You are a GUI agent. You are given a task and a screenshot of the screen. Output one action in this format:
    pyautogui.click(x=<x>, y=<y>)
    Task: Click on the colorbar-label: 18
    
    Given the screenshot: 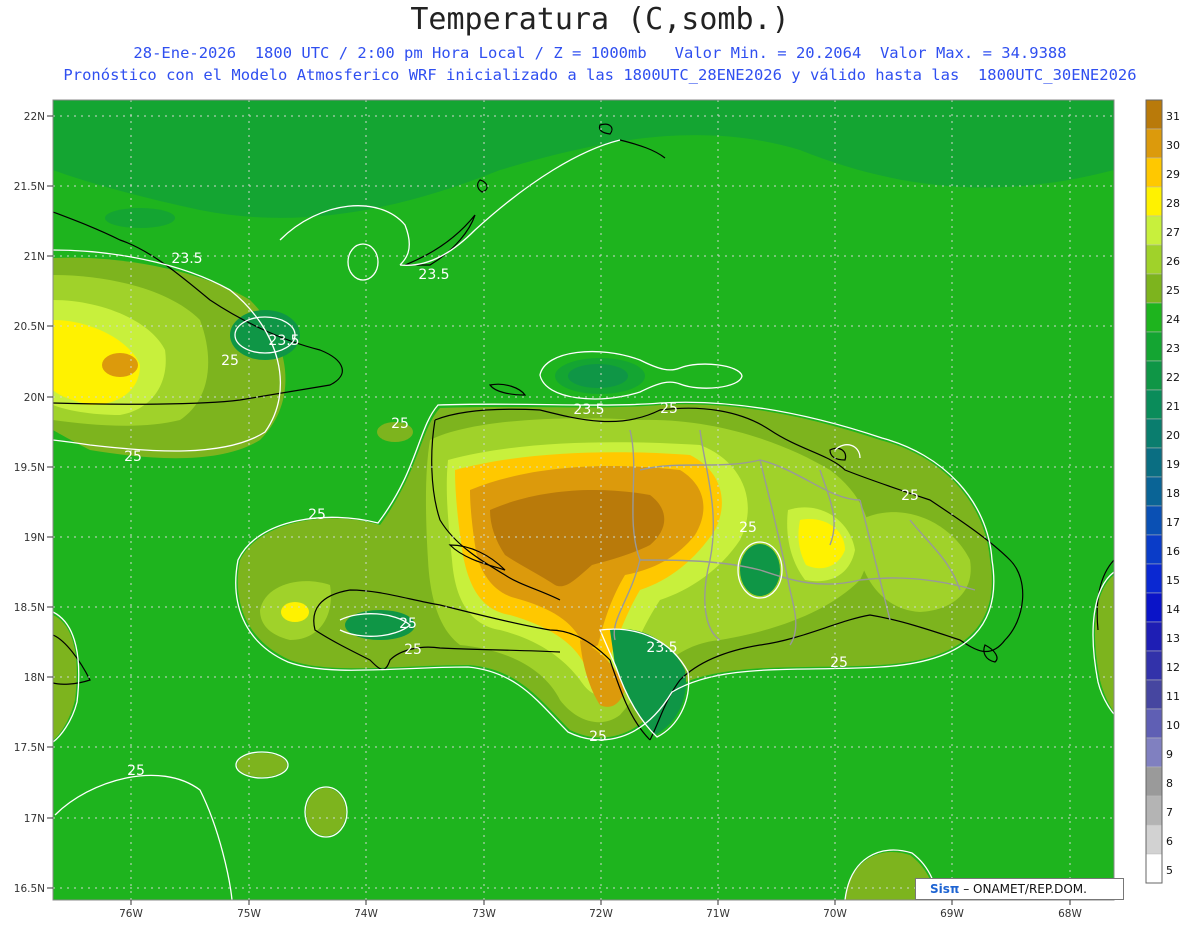 What is the action you would take?
    pyautogui.click(x=1173, y=493)
    